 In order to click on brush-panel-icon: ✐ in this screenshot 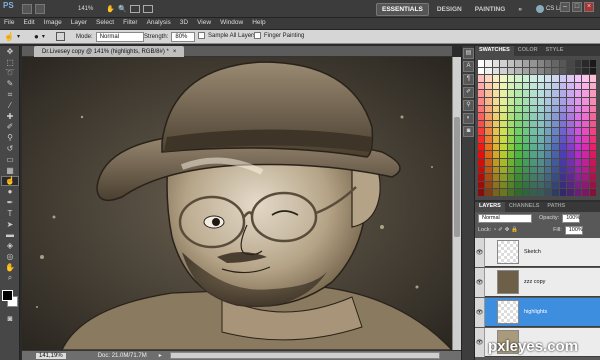, I will do `click(468, 92)`.